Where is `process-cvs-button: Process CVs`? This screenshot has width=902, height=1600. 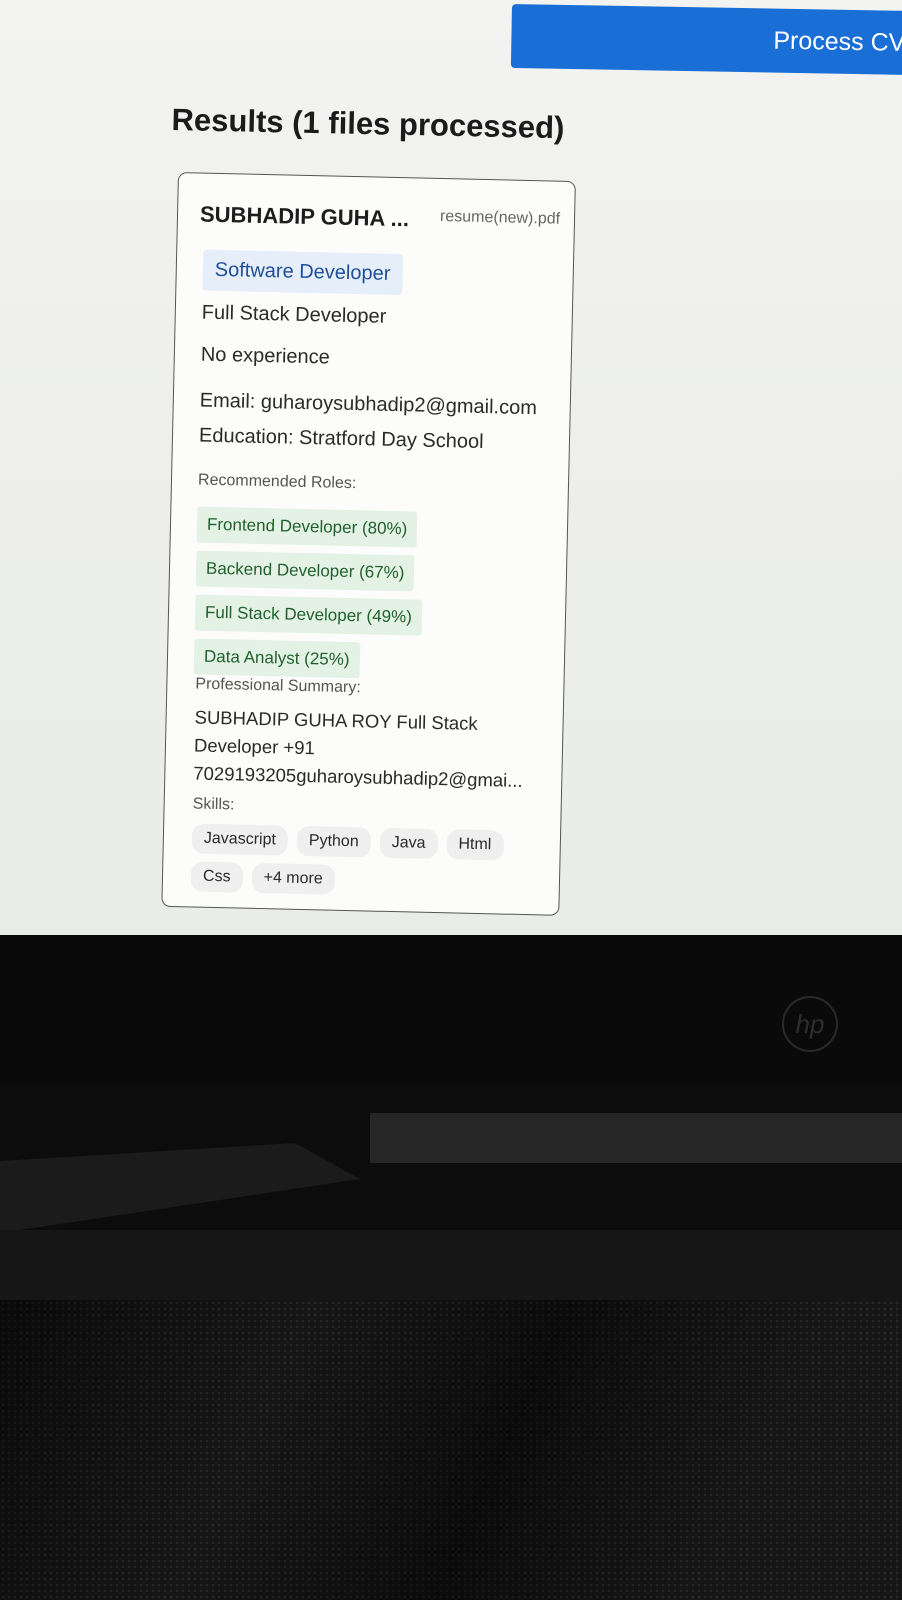 process-cvs-button: Process CVs is located at coordinates (706, 40).